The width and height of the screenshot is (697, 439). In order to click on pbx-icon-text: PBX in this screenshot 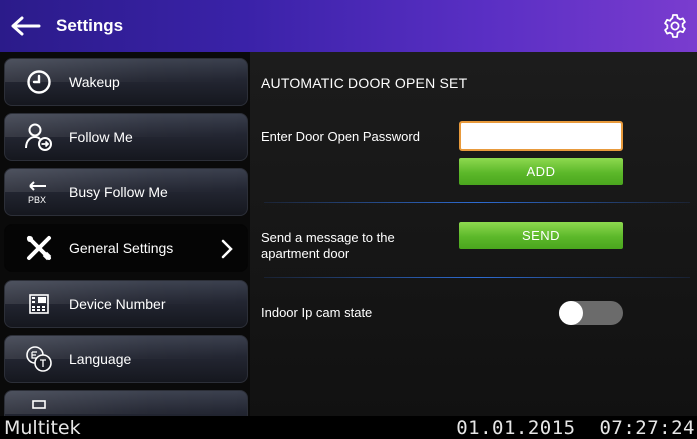, I will do `click(37, 200)`.